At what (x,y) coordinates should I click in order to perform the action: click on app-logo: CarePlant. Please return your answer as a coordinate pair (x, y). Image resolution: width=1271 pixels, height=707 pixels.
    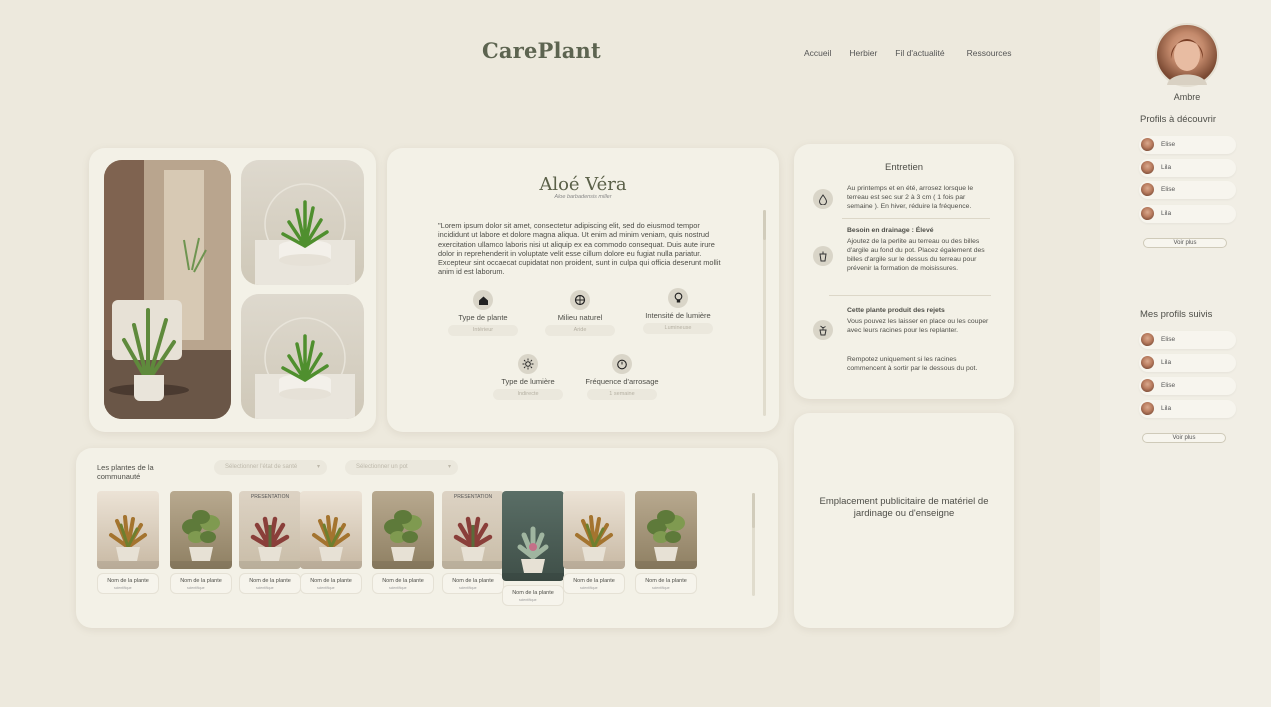
    Looking at the image, I should click on (541, 50).